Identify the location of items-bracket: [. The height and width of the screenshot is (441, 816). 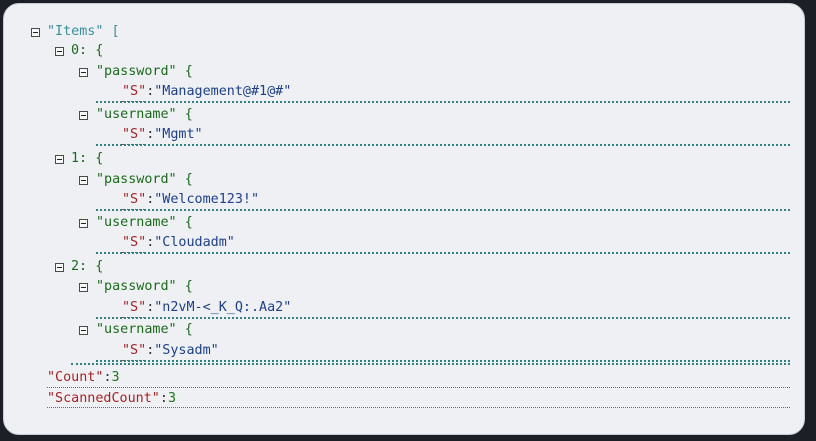
(115, 31).